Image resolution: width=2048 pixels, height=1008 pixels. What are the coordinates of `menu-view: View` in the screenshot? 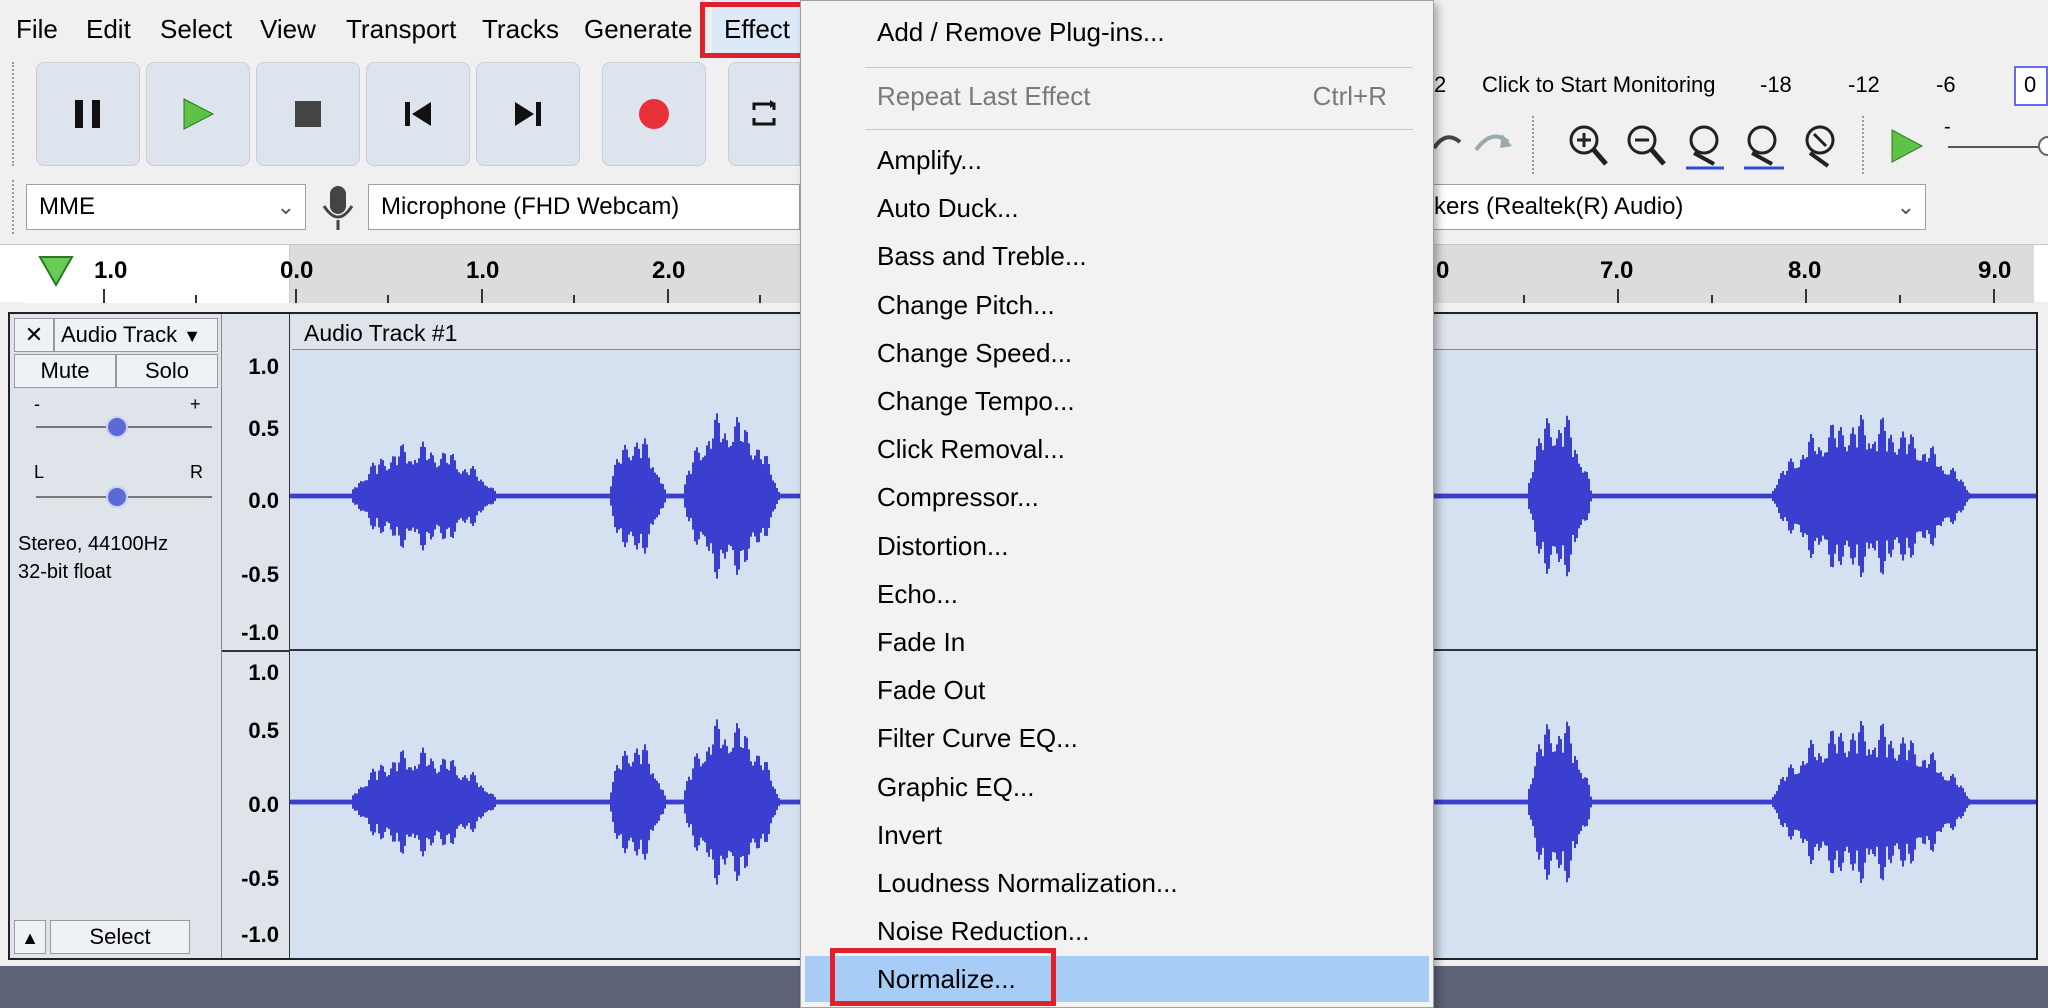 It's located at (288, 29).